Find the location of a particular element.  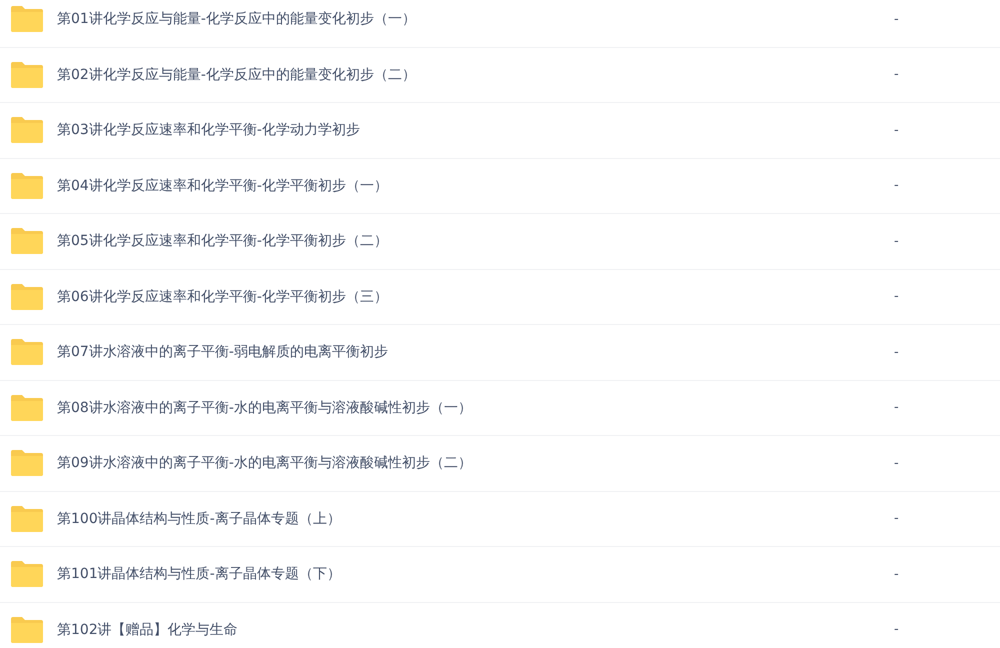

folder-name: 第08讲水溶液中的离子平衡-水的电离平衡与溶液酸碱性初步（一） is located at coordinates (264, 407).